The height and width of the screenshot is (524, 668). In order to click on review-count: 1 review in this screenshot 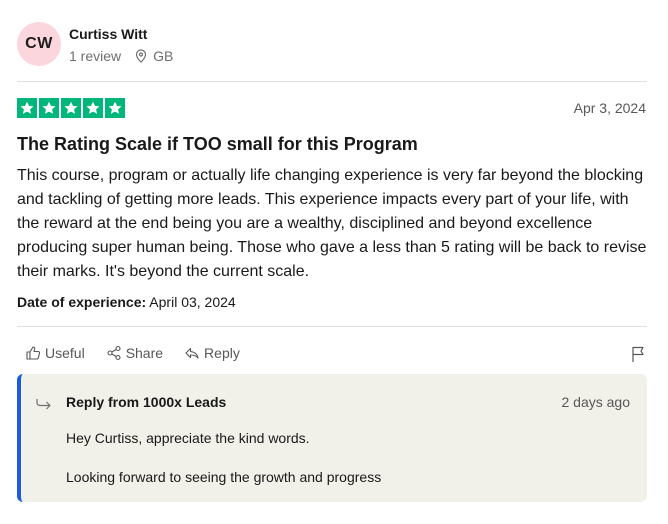, I will do `click(95, 55)`.